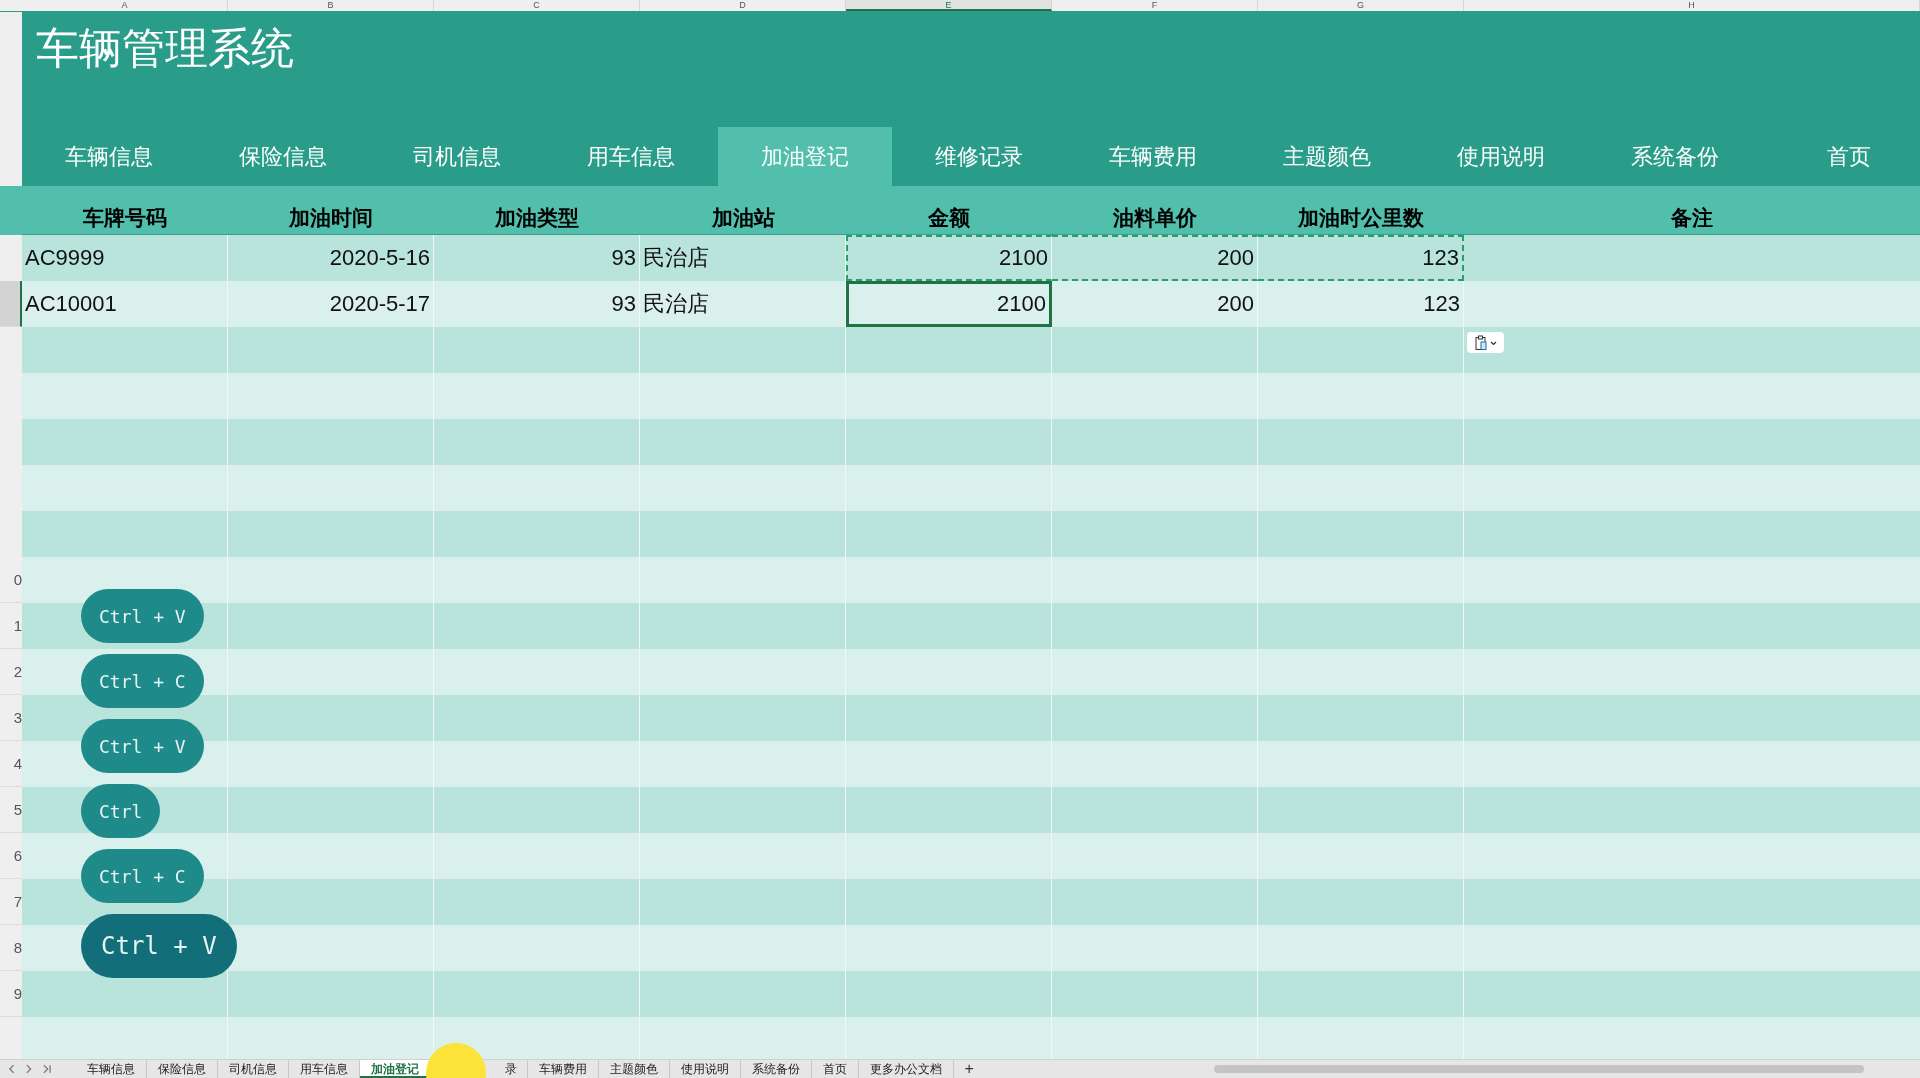  I want to click on column-header: G, so click(1361, 5).